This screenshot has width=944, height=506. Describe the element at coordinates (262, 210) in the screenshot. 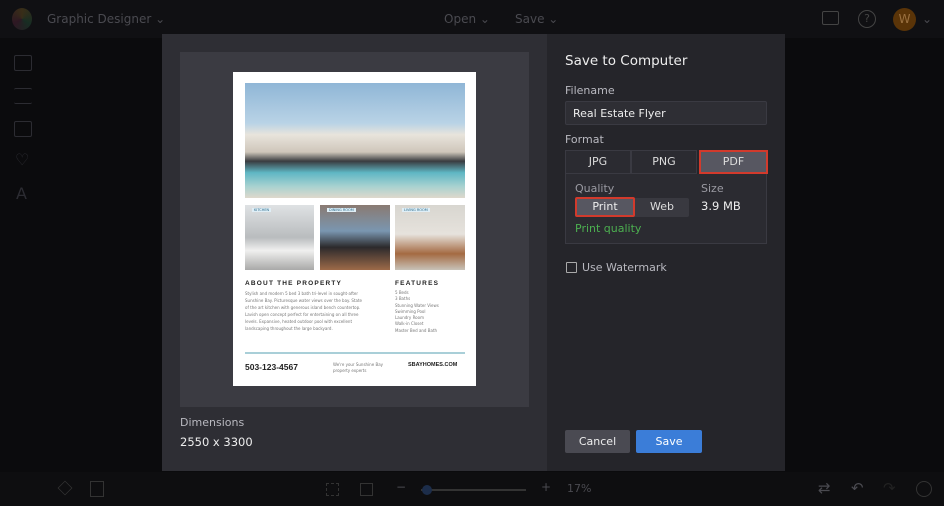

I see `room-tag: KITCHEN` at that location.